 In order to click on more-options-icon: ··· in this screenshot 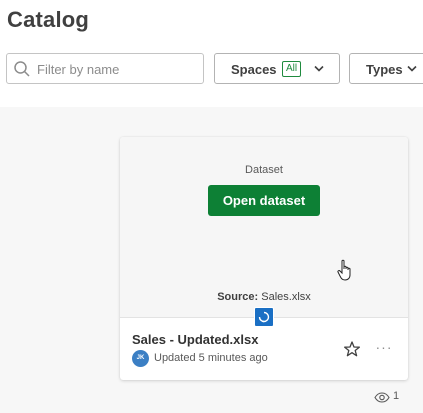, I will do `click(384, 349)`.